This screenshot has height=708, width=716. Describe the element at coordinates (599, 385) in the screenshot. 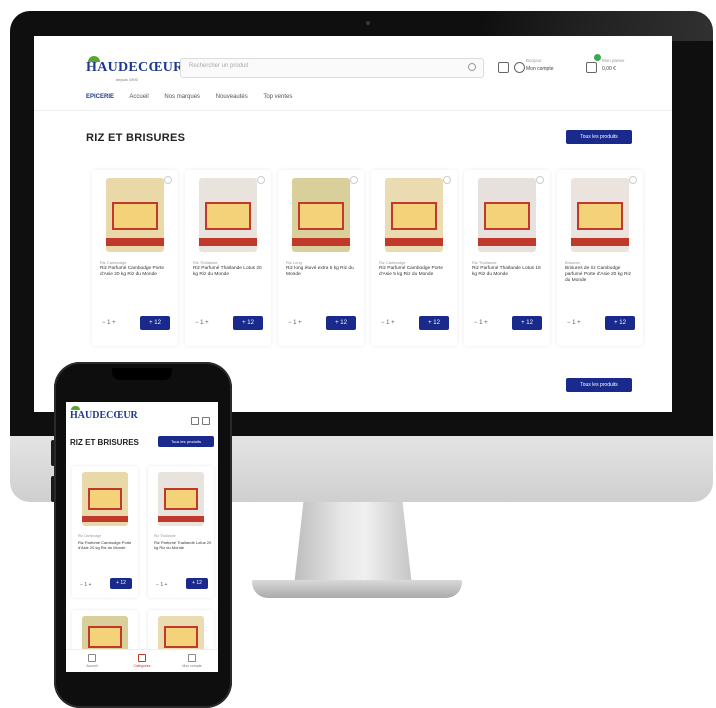

I see `see-all-button-bottom: Tous les produits` at that location.